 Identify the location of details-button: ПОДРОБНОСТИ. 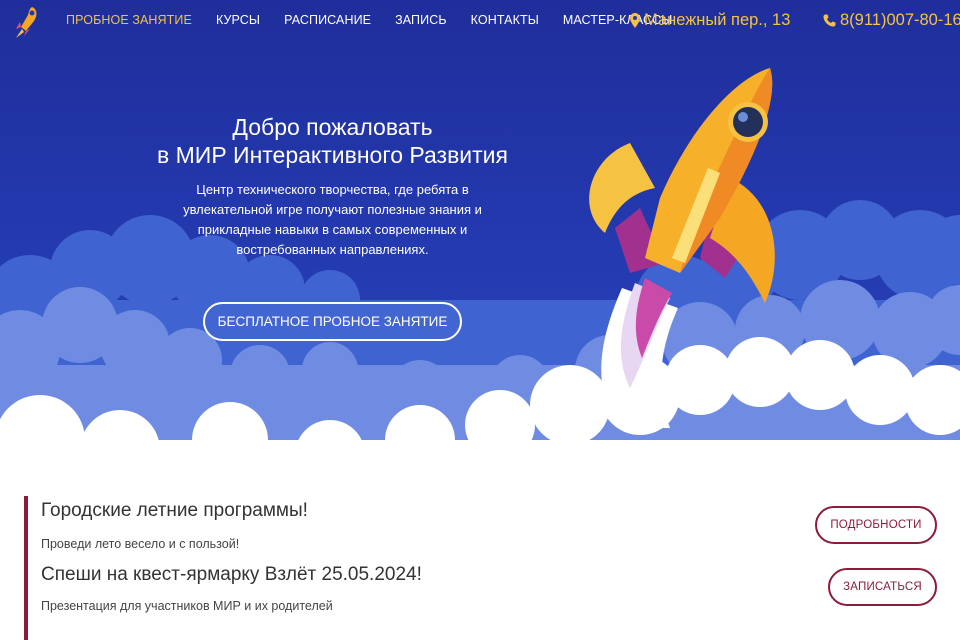
(876, 525).